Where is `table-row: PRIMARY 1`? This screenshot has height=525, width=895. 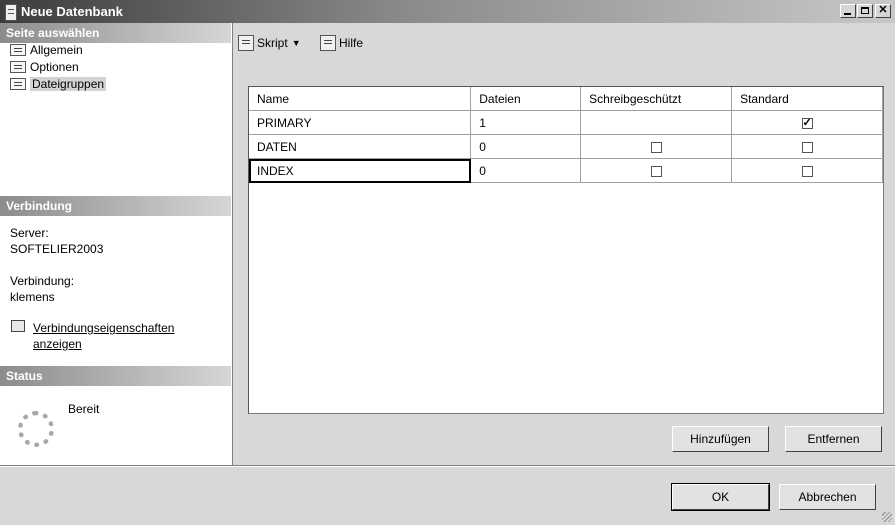
table-row: PRIMARY 1 is located at coordinates (566, 122).